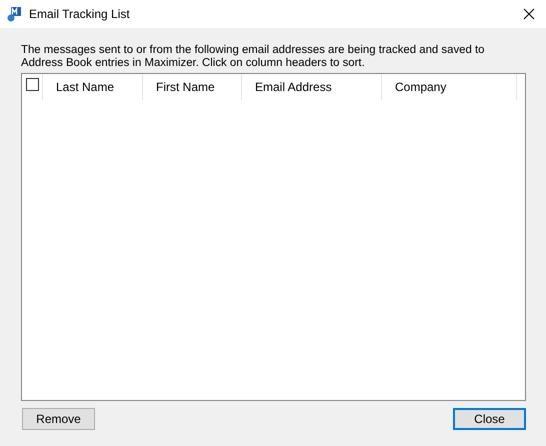 The width and height of the screenshot is (546, 446). Describe the element at coordinates (32, 84) in the screenshot. I see `select-all-checkbox` at that location.